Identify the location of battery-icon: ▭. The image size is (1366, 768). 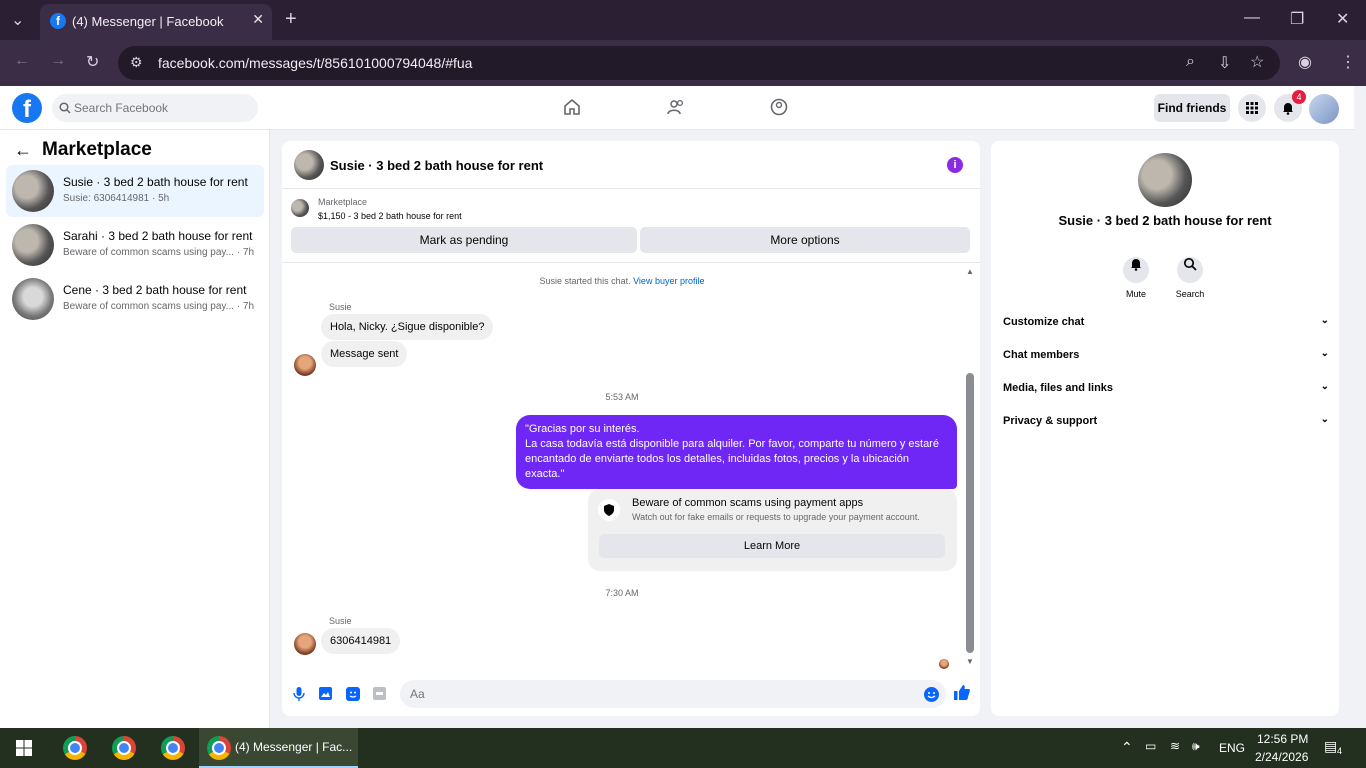
(1150, 746).